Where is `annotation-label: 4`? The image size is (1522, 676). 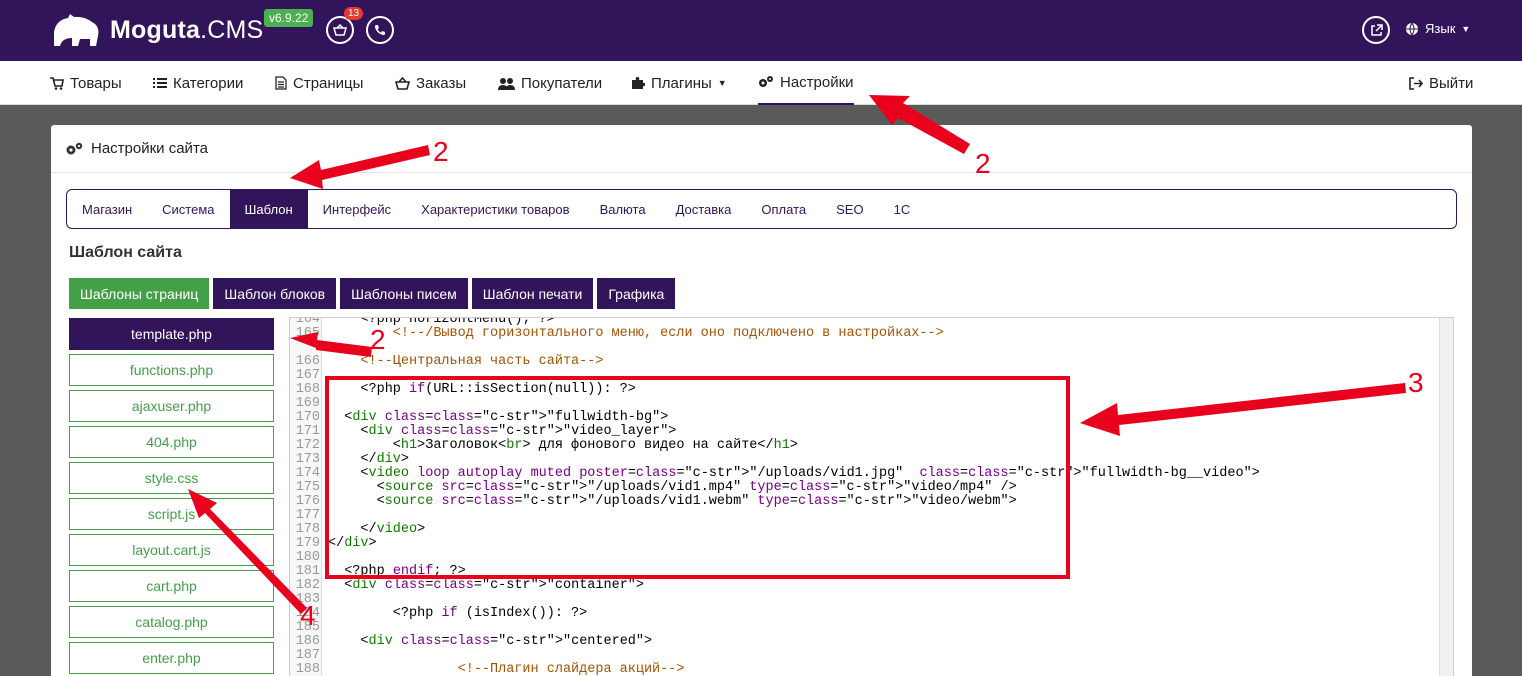
annotation-label: 4 is located at coordinates (308, 615).